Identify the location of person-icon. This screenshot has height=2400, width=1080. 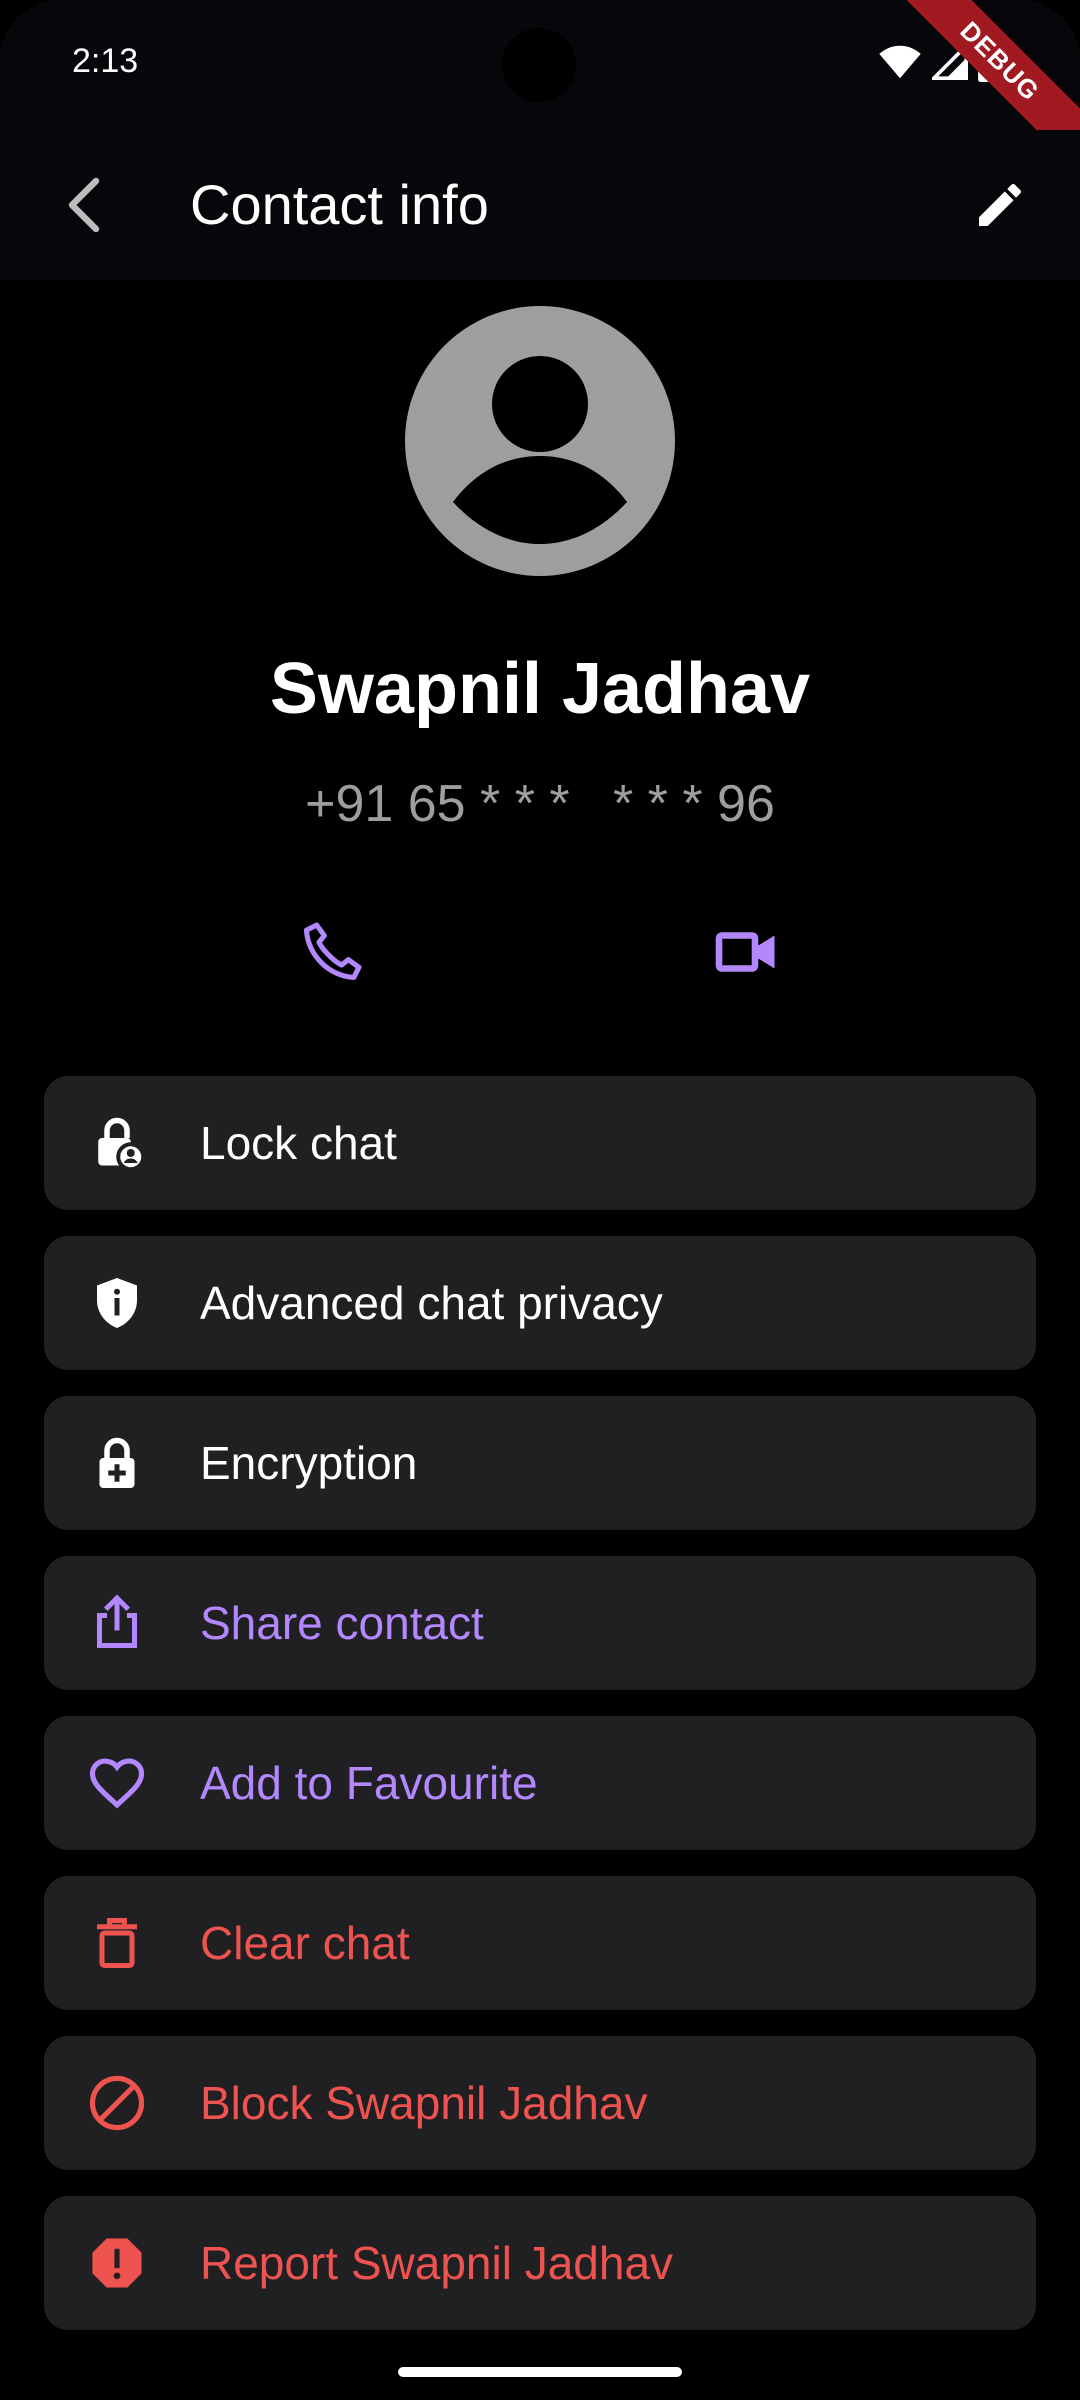
(540, 441).